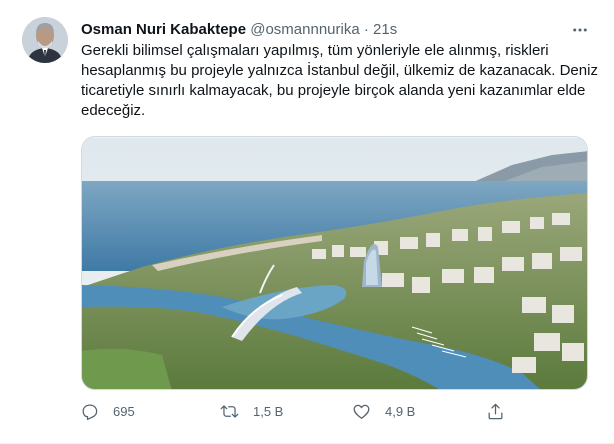  Describe the element at coordinates (304, 29) in the screenshot. I see `author-handle: @osmannnurika` at that location.